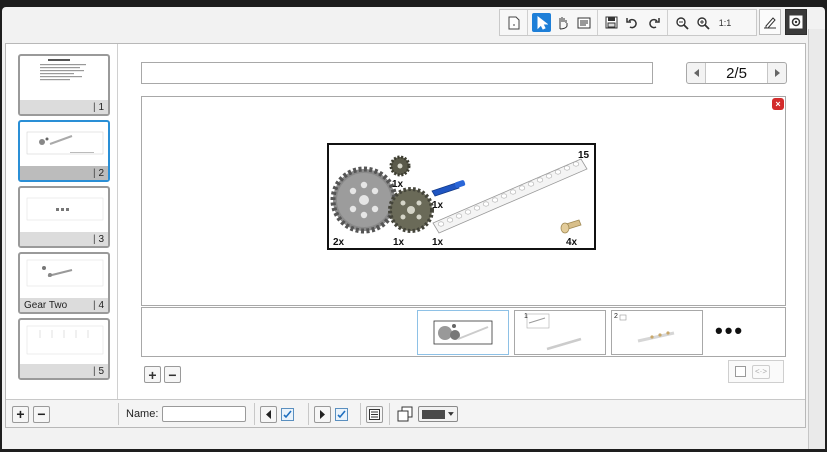  What do you see at coordinates (172, 374) in the screenshot?
I see `remove-step-button: −` at bounding box center [172, 374].